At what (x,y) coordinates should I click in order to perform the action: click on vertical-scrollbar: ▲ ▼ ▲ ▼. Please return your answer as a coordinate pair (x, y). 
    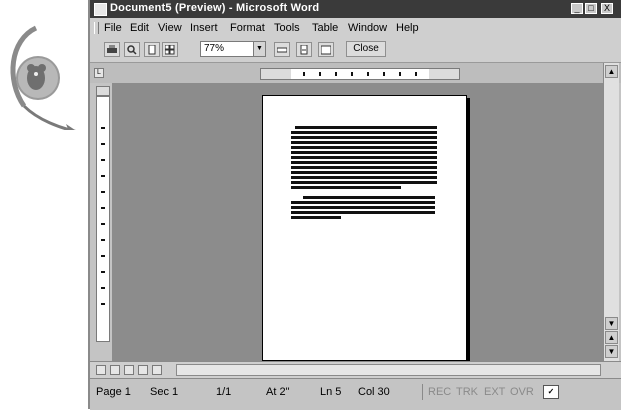
    Looking at the image, I should click on (611, 212).